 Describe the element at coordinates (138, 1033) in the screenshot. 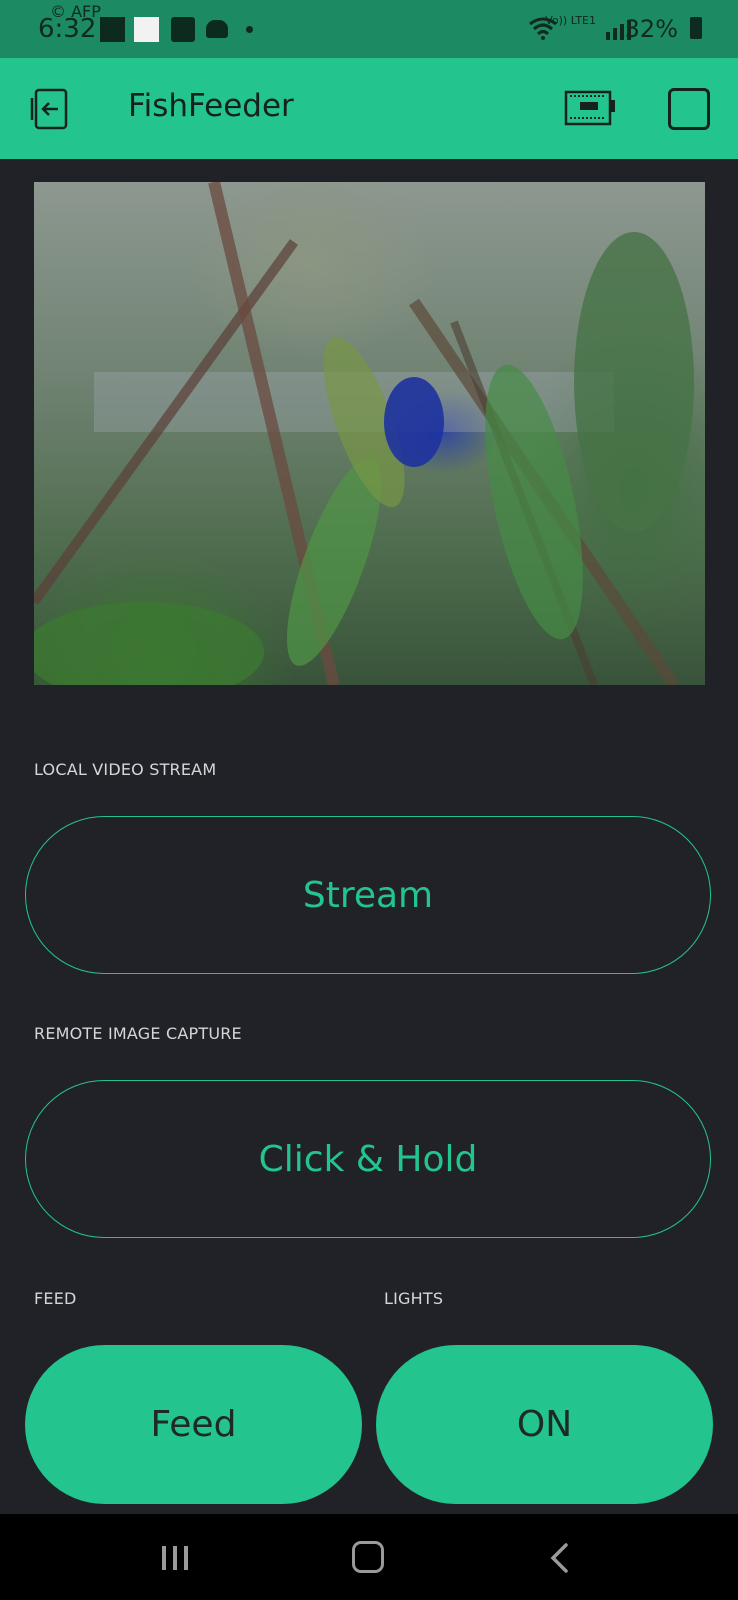

I see `capture-label: REMOTE IMAGE CAPTURE` at that location.